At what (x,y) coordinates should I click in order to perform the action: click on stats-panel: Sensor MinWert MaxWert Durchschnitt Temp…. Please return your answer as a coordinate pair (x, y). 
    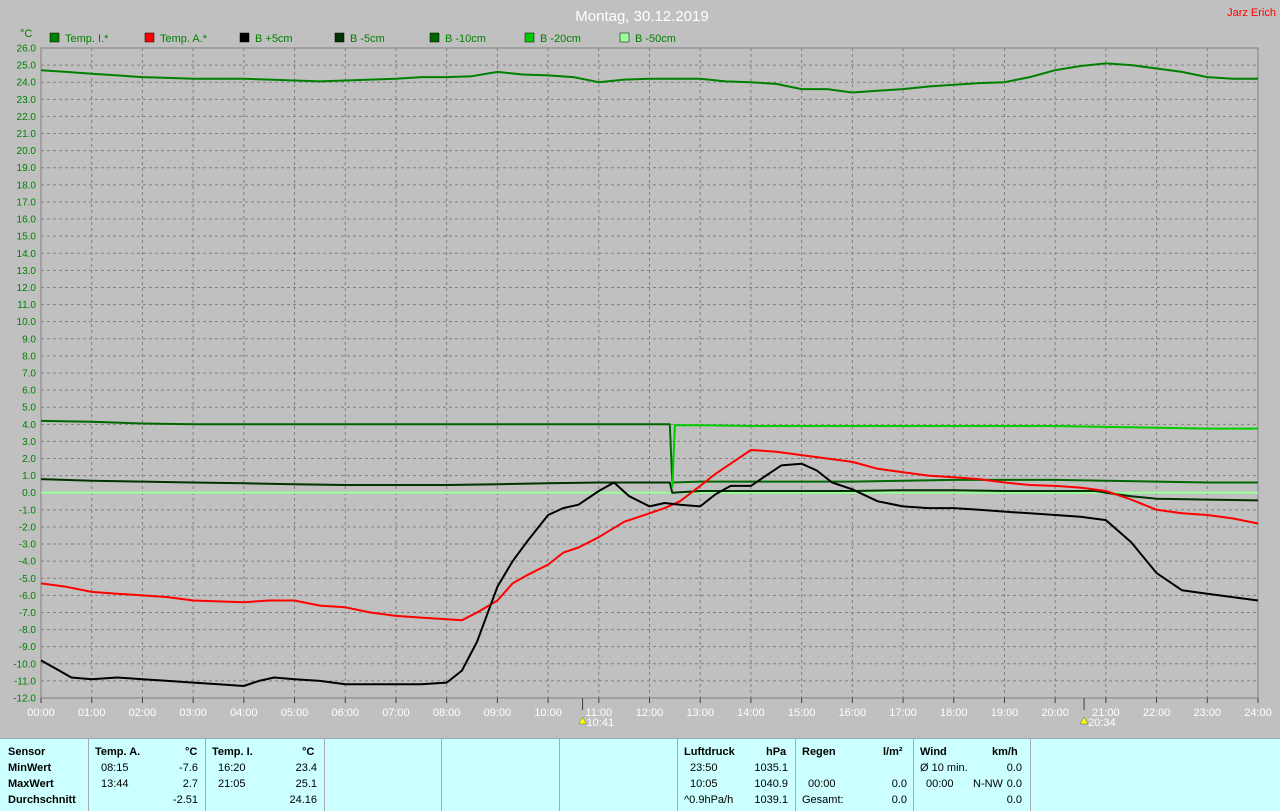
    Looking at the image, I should click on (640, 774).